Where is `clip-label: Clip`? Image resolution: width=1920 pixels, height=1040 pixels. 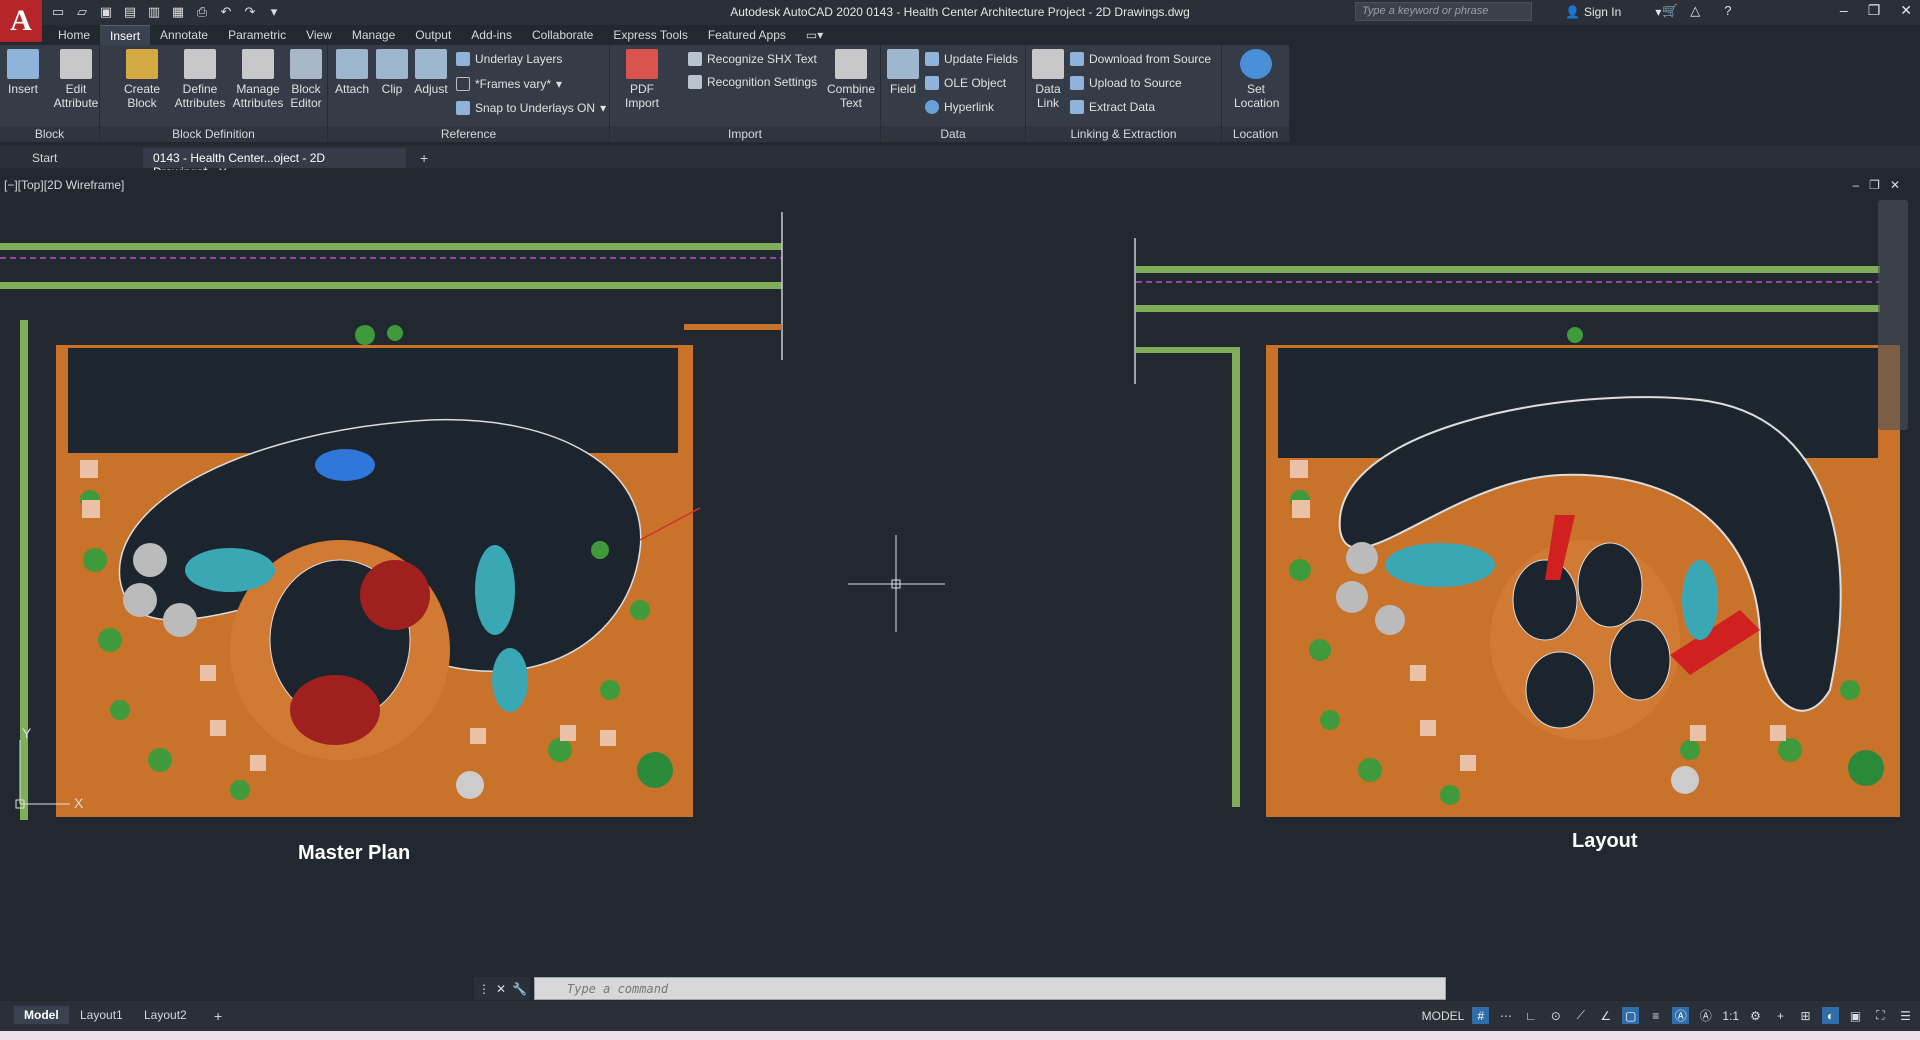 clip-label: Clip is located at coordinates (392, 89).